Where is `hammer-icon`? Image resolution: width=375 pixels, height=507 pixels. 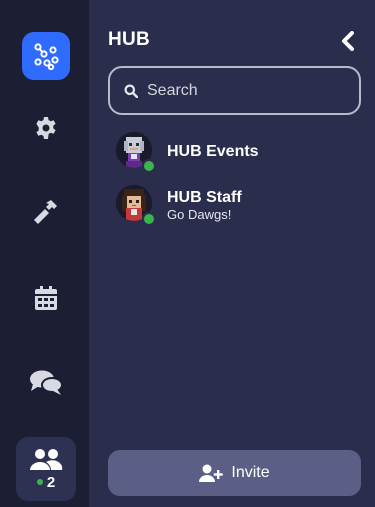 hammer-icon is located at coordinates (45, 212).